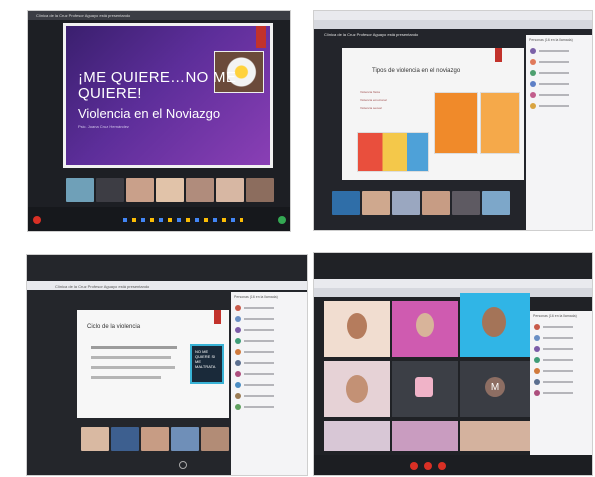  I want to click on campaign-poster: NO ME QUIERE SI ME MALTRATA, so click(207, 364).